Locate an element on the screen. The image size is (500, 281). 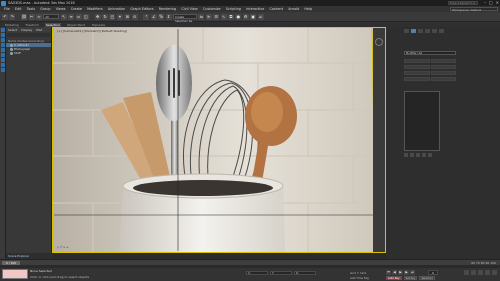
render-setup-icon: ⚙ is located at coordinates (245, 16).